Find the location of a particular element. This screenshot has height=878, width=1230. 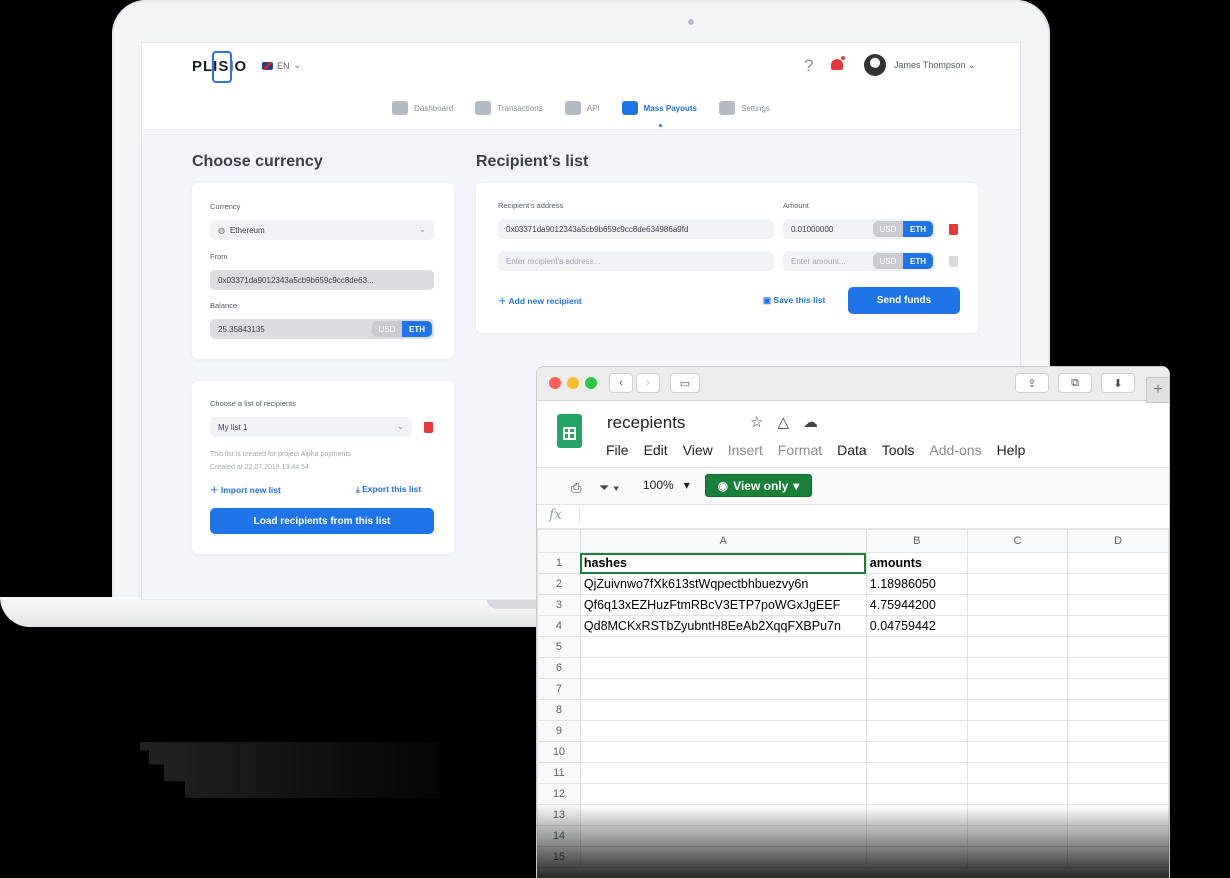

sidebar-toggle-button: ▭ is located at coordinates (685, 383).